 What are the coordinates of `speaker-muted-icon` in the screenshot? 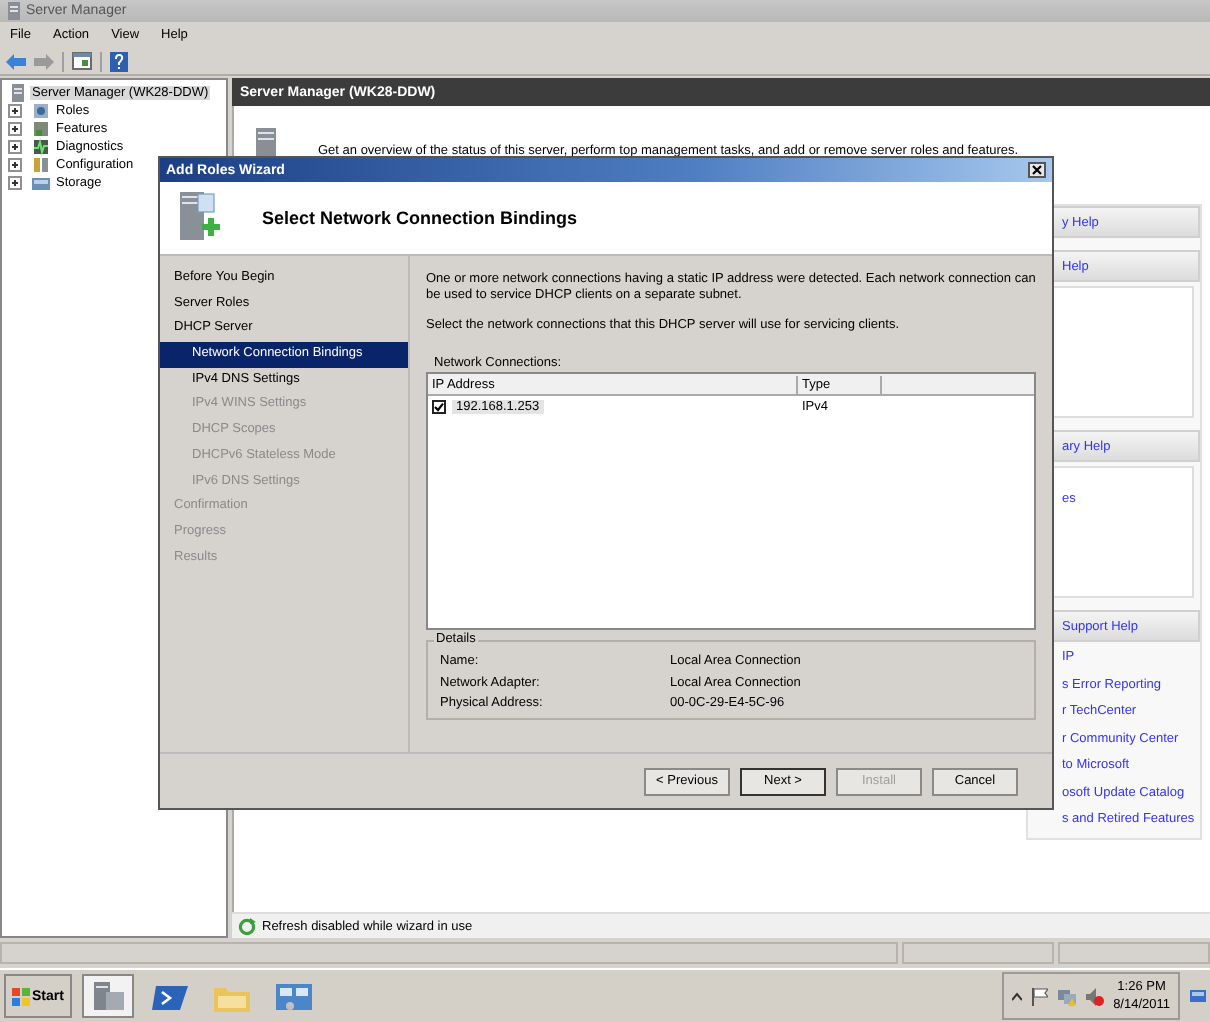 It's located at (1094, 996).